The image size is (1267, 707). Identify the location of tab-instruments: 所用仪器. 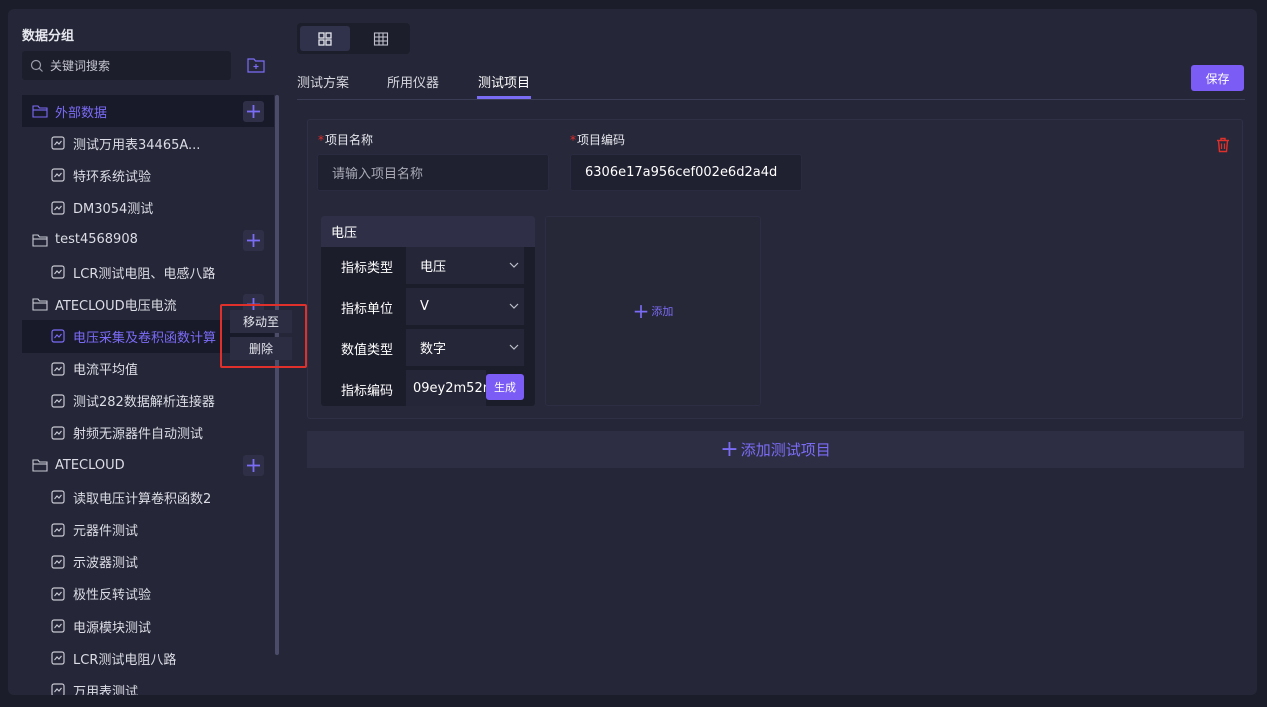
(413, 81).